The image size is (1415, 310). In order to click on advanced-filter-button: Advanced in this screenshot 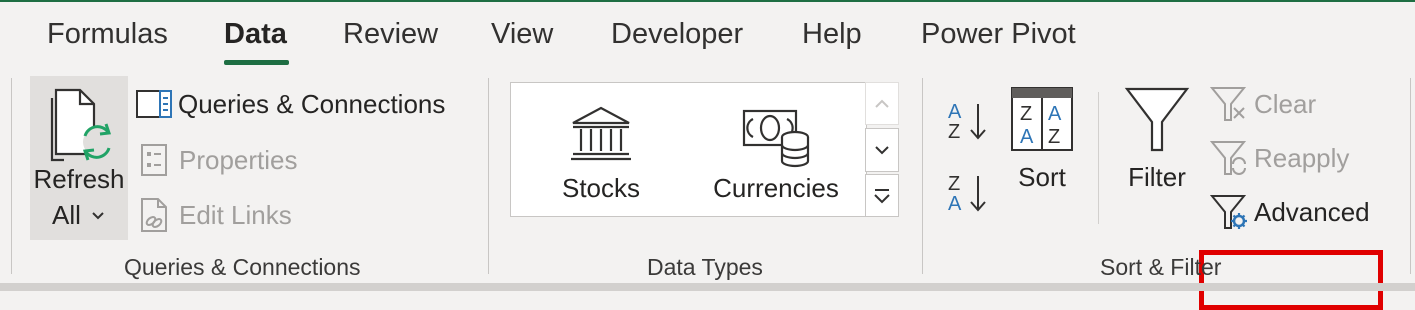, I will do `click(1290, 212)`.